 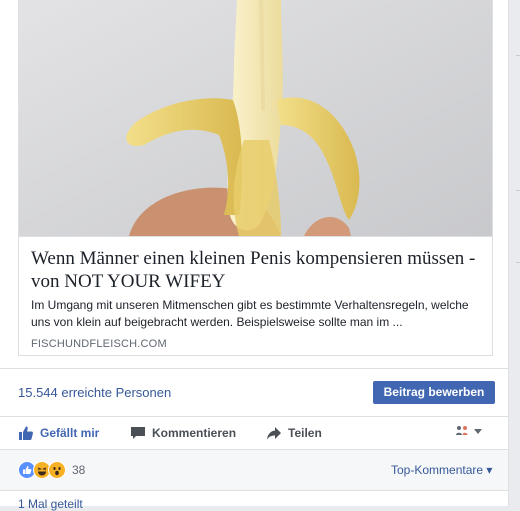 What do you see at coordinates (478, 431) in the screenshot?
I see `dropdown-caret-icon` at bounding box center [478, 431].